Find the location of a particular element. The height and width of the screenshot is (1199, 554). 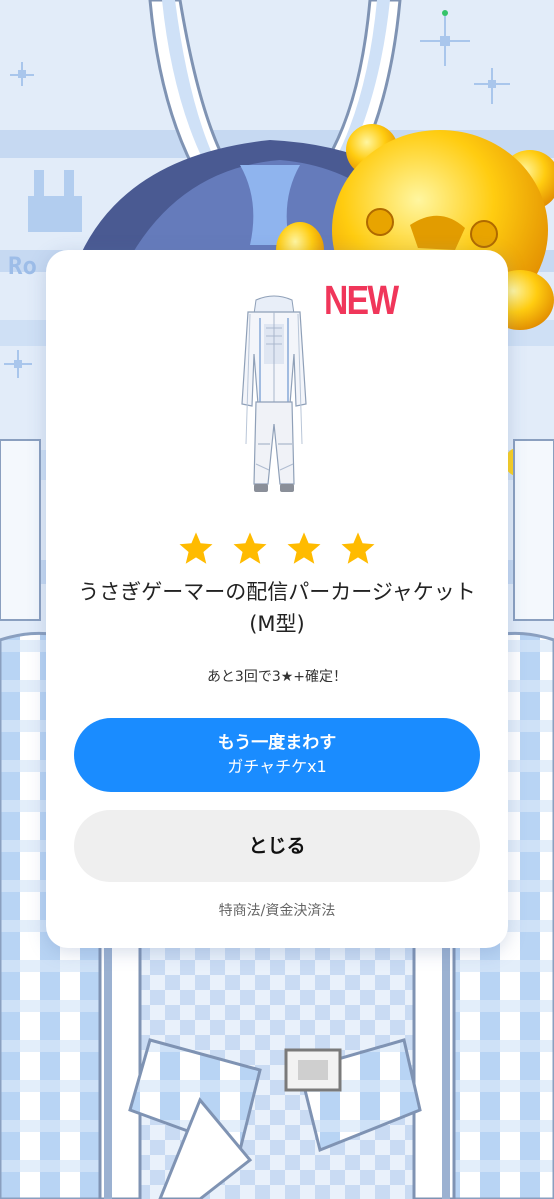

camera-indicator-dot is located at coordinates (445, 13).